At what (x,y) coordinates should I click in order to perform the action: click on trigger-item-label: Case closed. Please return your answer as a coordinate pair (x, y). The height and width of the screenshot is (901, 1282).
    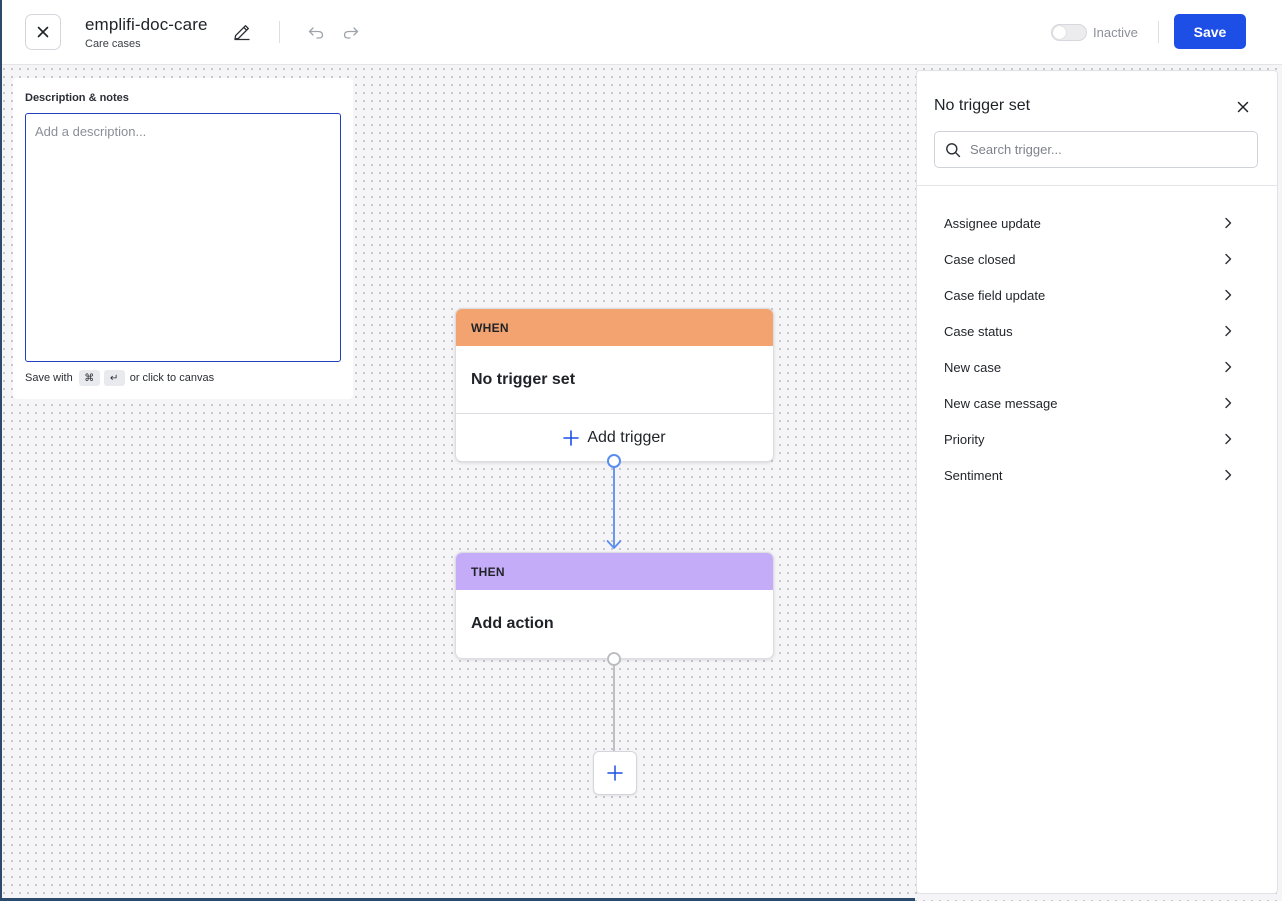
    Looking at the image, I should click on (980, 259).